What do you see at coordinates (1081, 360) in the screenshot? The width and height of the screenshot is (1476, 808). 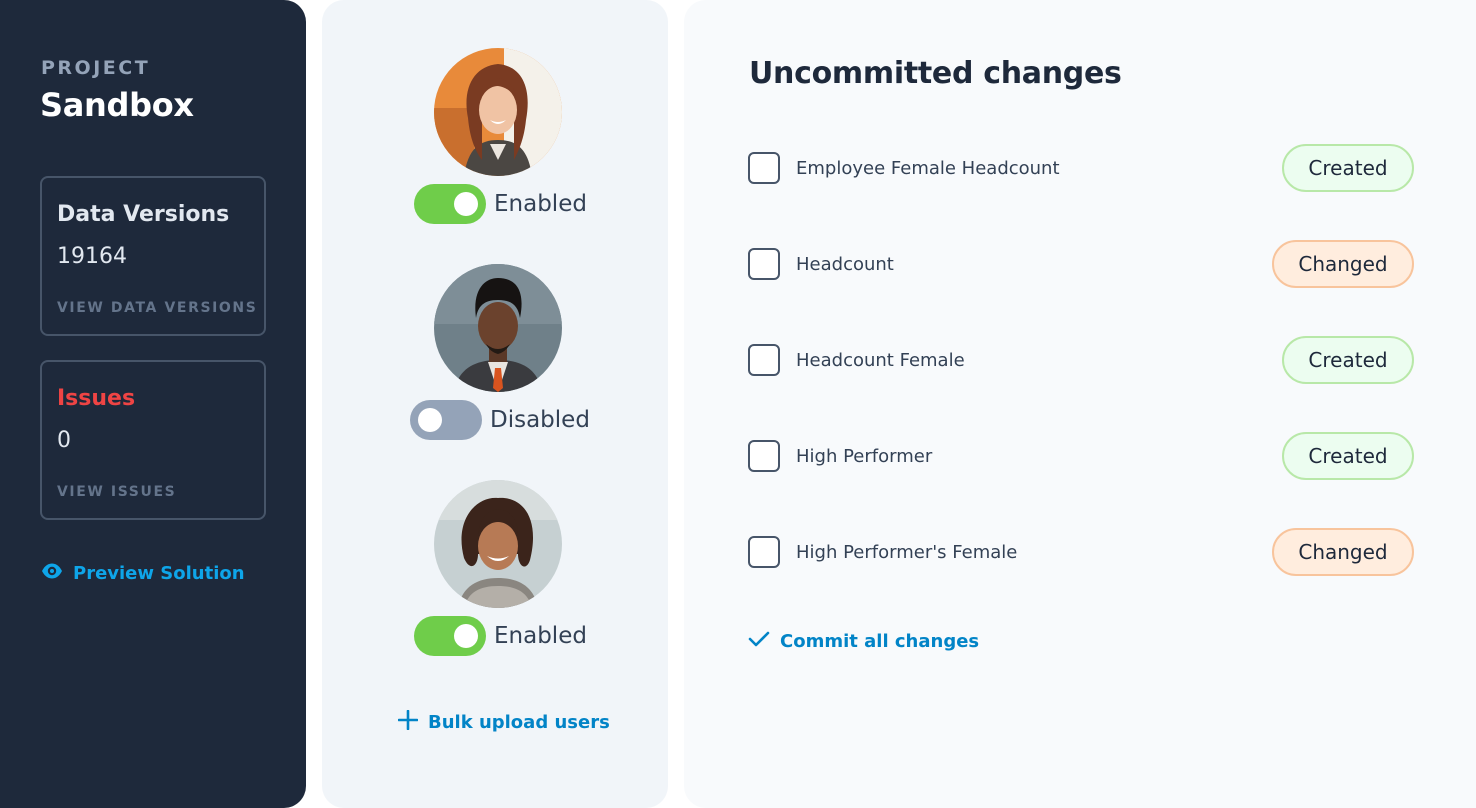 I see `change-row: Headcount Female Created` at bounding box center [1081, 360].